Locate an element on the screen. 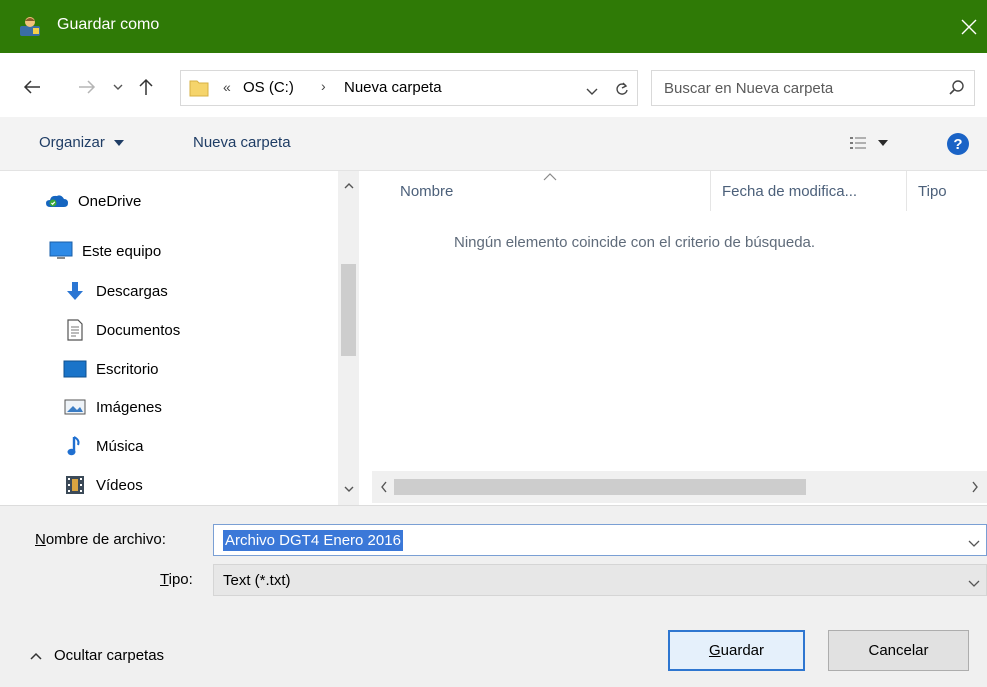 The image size is (987, 687). organize-label: Organizar is located at coordinates (72, 142).